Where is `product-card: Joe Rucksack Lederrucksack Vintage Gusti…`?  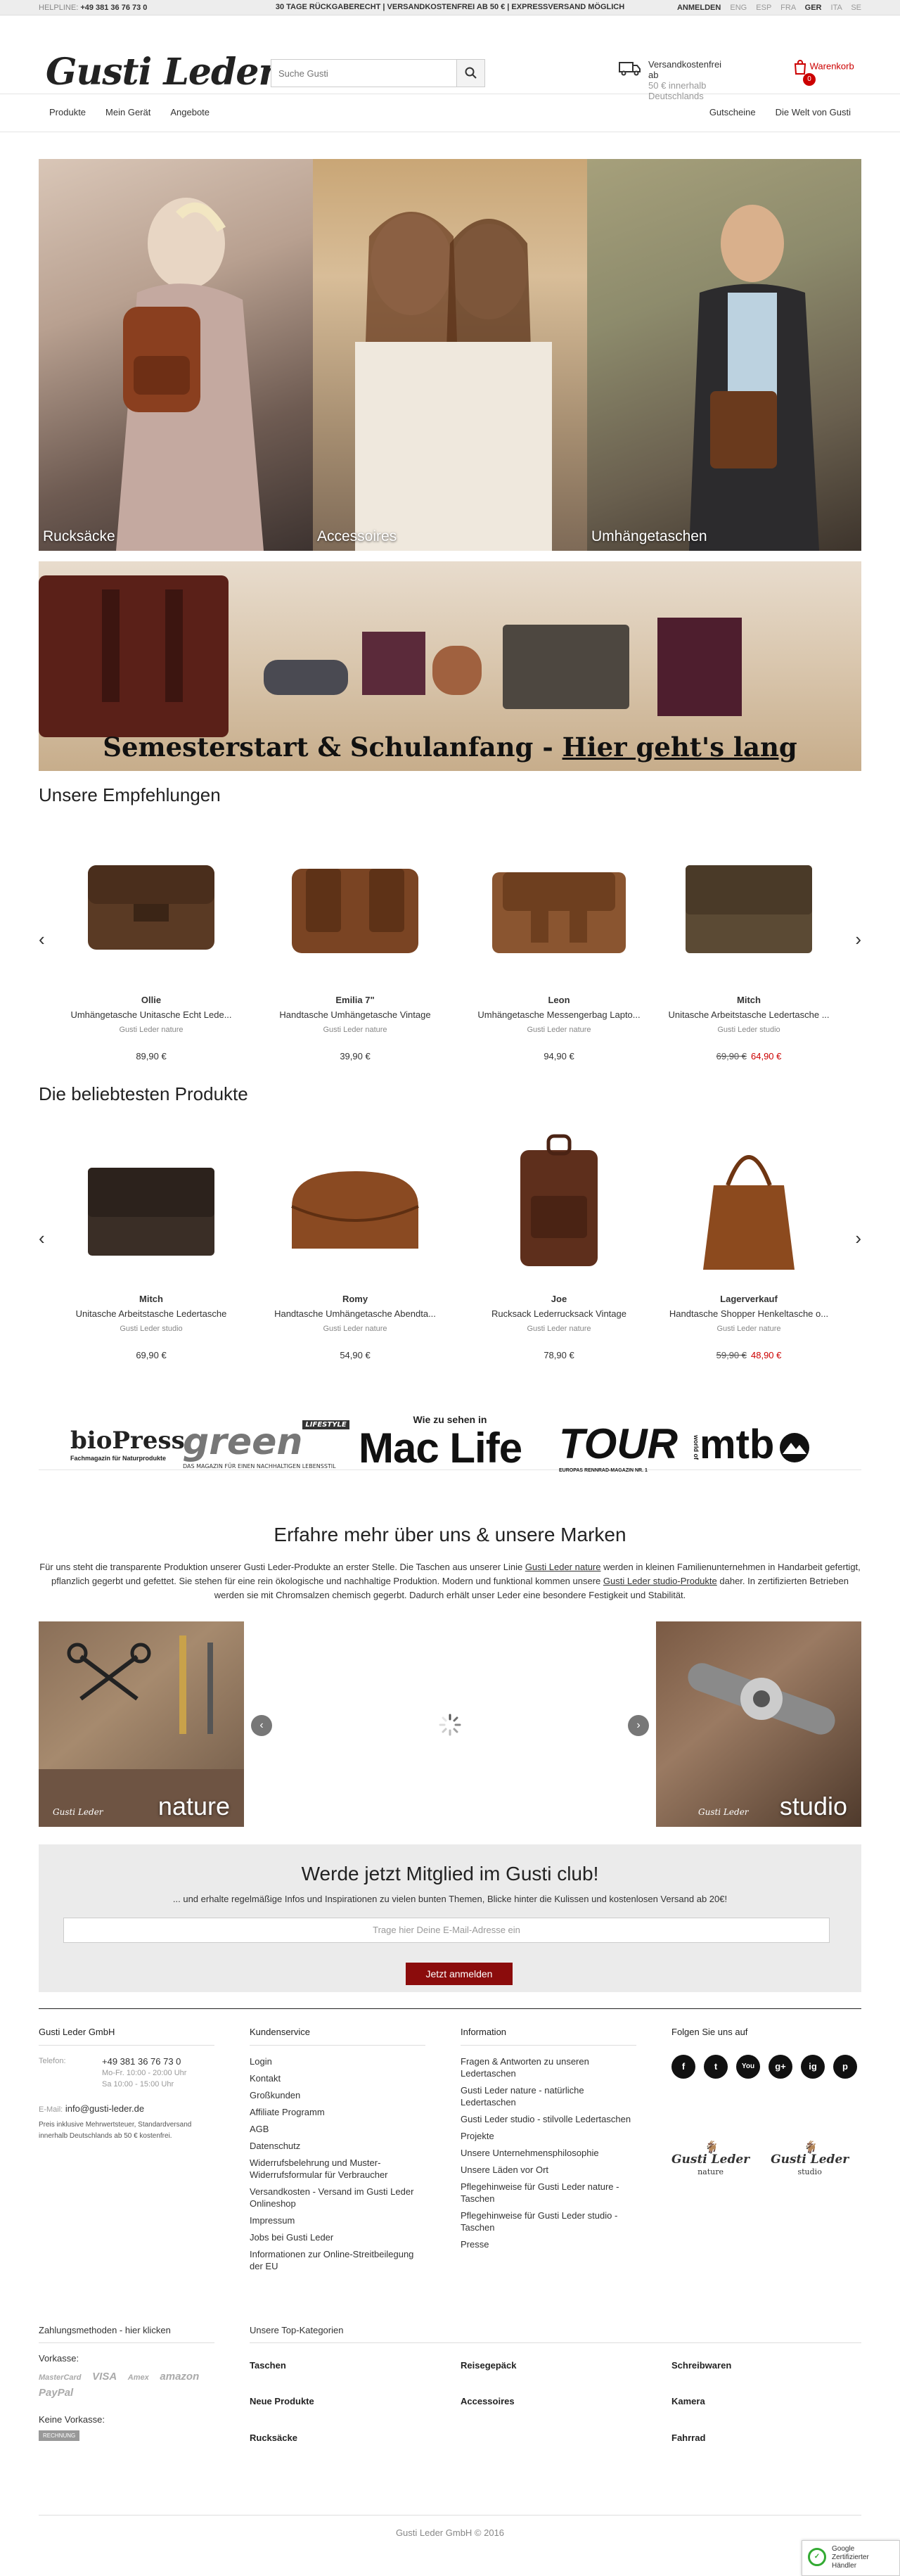
product-card: Joe Rucksack Lederrucksack Vintage Gusti… is located at coordinates (559, 1241).